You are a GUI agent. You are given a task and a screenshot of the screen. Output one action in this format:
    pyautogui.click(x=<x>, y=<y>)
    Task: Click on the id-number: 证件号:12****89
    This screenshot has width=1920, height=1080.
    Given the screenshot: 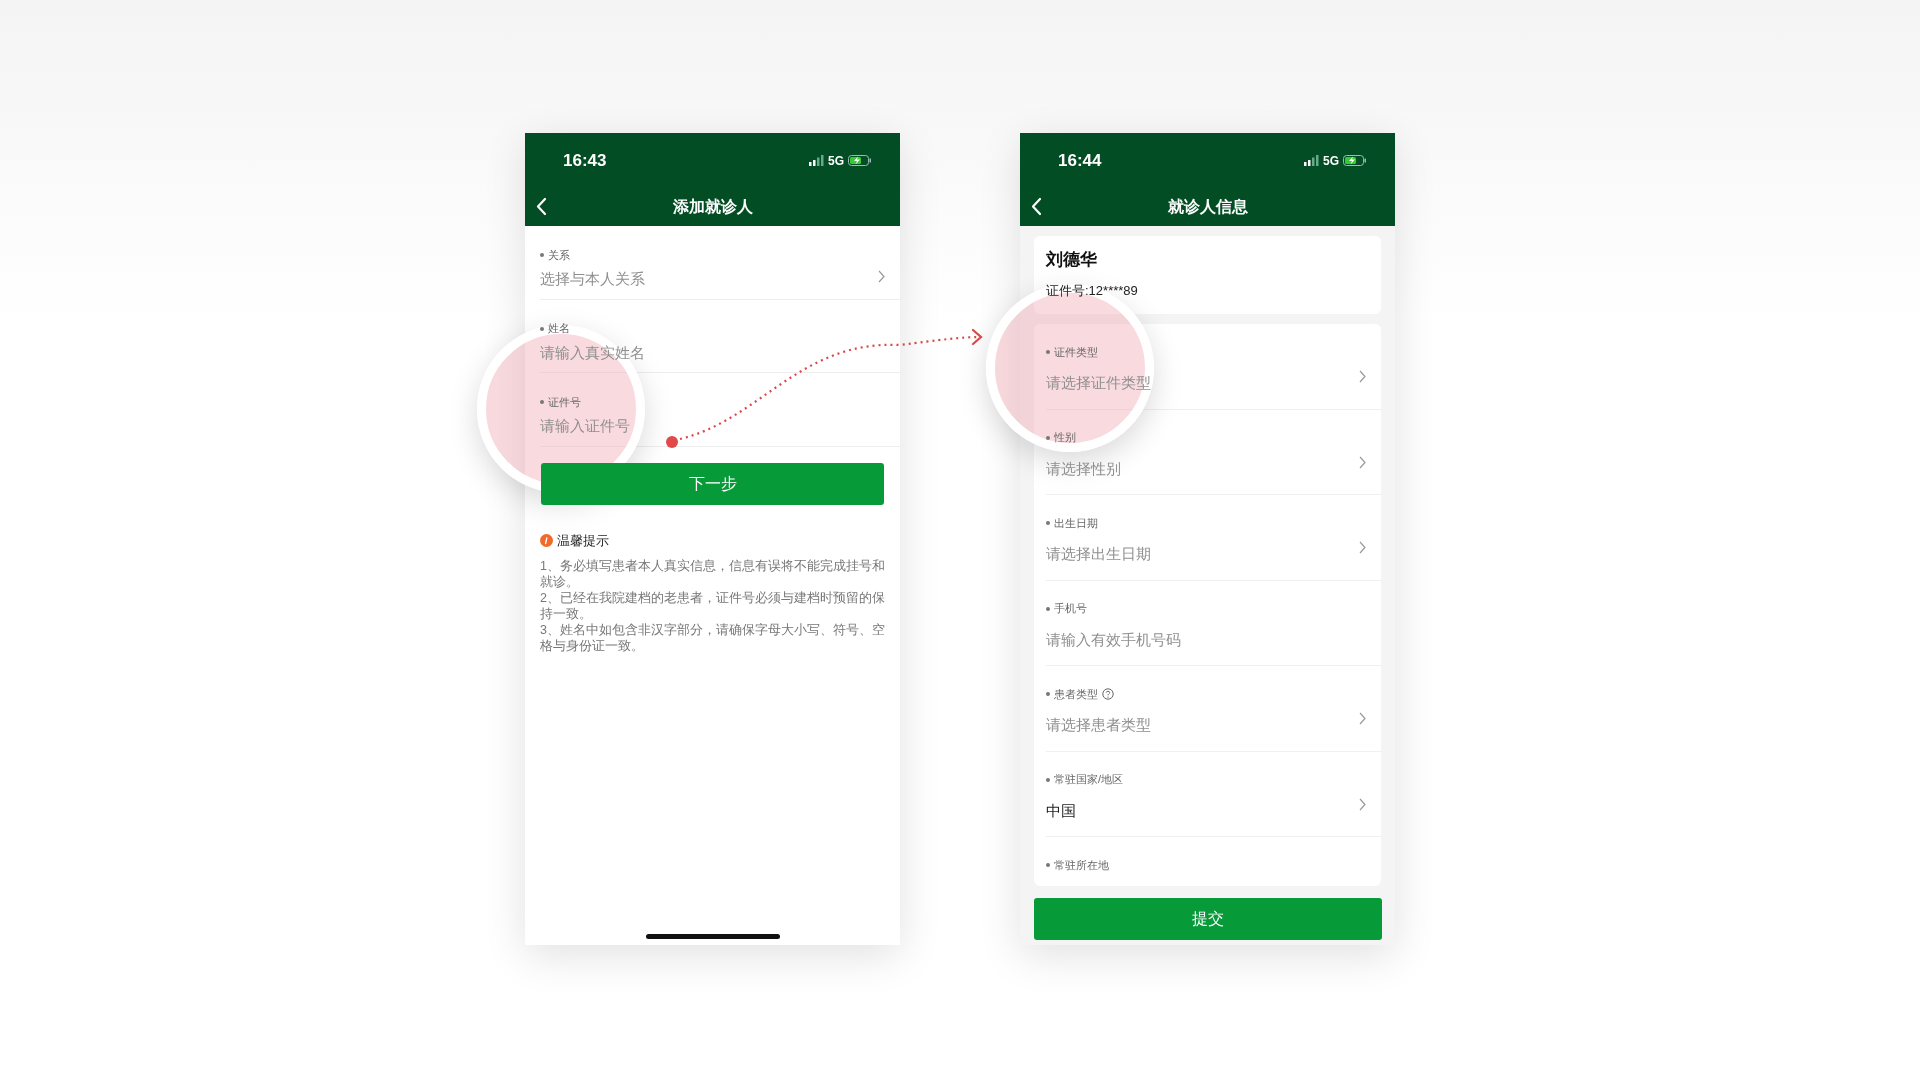 What is the action you would take?
    pyautogui.click(x=1092, y=290)
    